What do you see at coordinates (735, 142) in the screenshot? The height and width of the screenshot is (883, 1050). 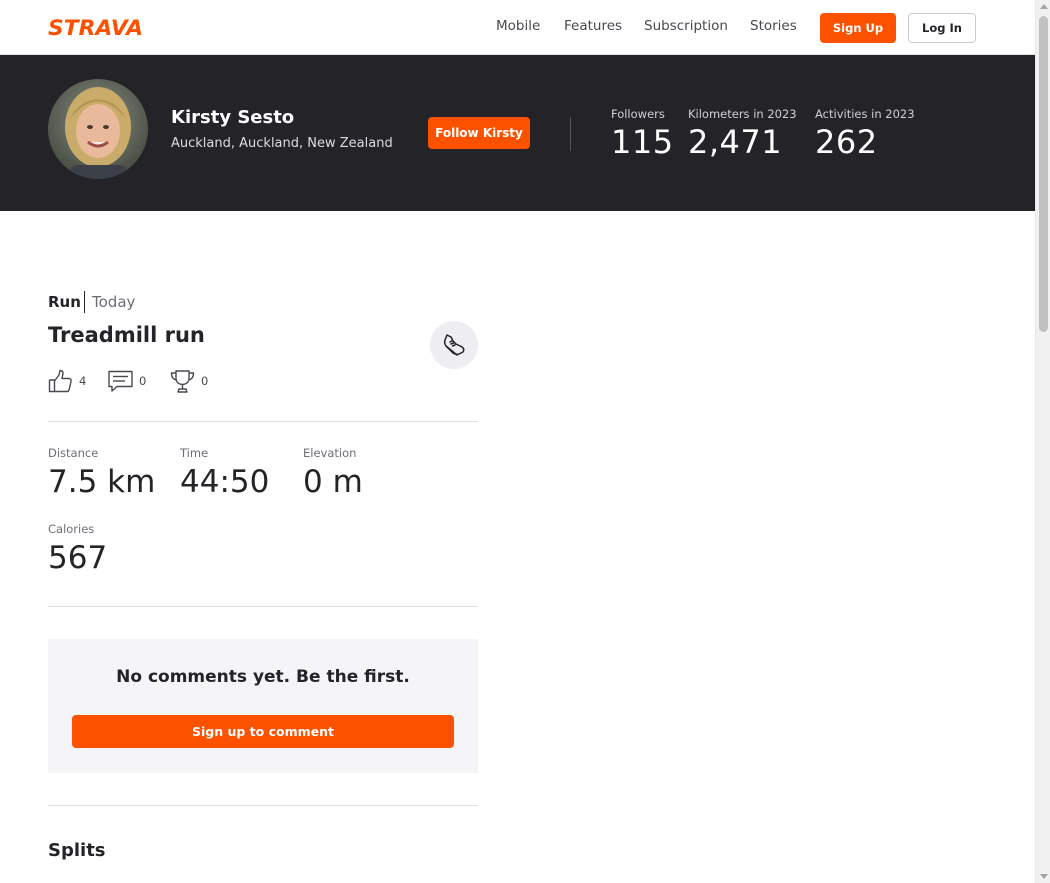 I see `stat-value: 2,471` at bounding box center [735, 142].